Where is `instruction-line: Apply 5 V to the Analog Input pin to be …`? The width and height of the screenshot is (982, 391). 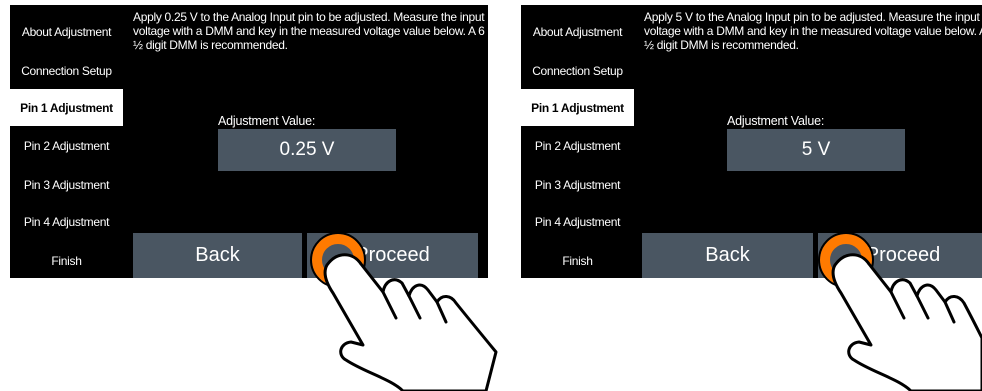 instruction-line: Apply 5 V to the Analog Input pin to be … is located at coordinates (812, 17).